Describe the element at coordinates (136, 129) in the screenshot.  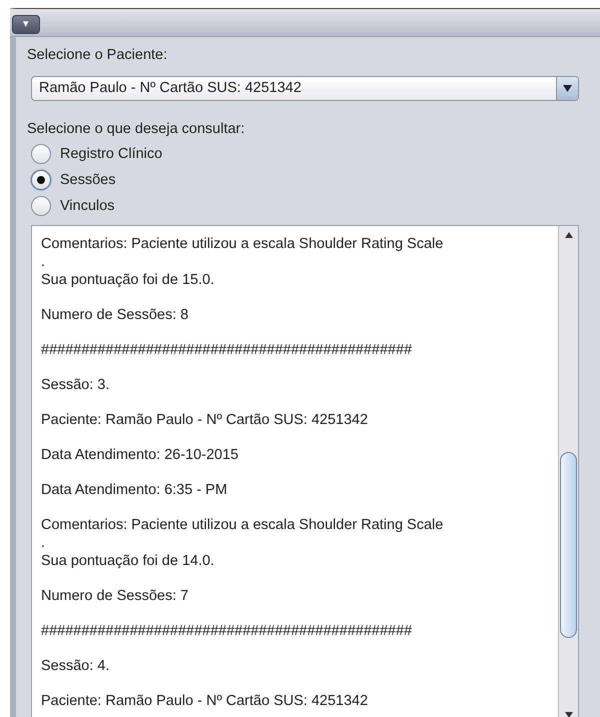
I see `field-label: Selecione o que deseja consultar:` at that location.